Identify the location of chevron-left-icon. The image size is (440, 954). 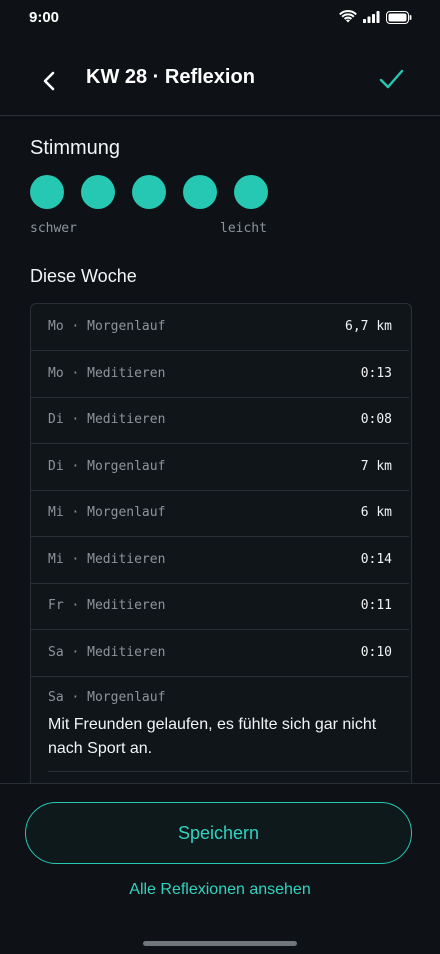
(49, 81).